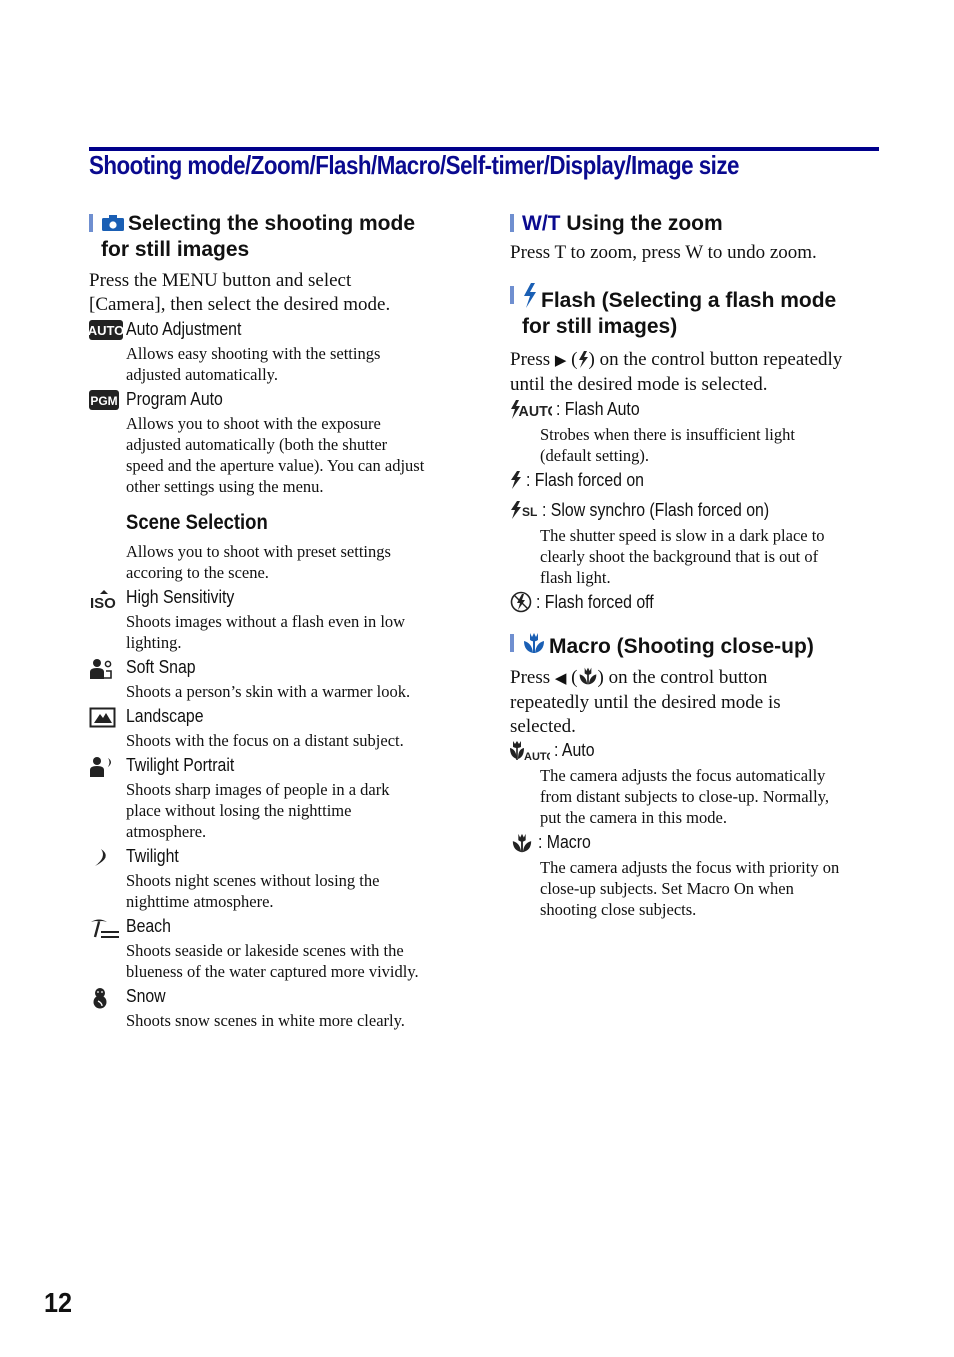 The width and height of the screenshot is (954, 1357). What do you see at coordinates (197, 572) in the screenshot?
I see `desc-line: accoring to the scene.` at bounding box center [197, 572].